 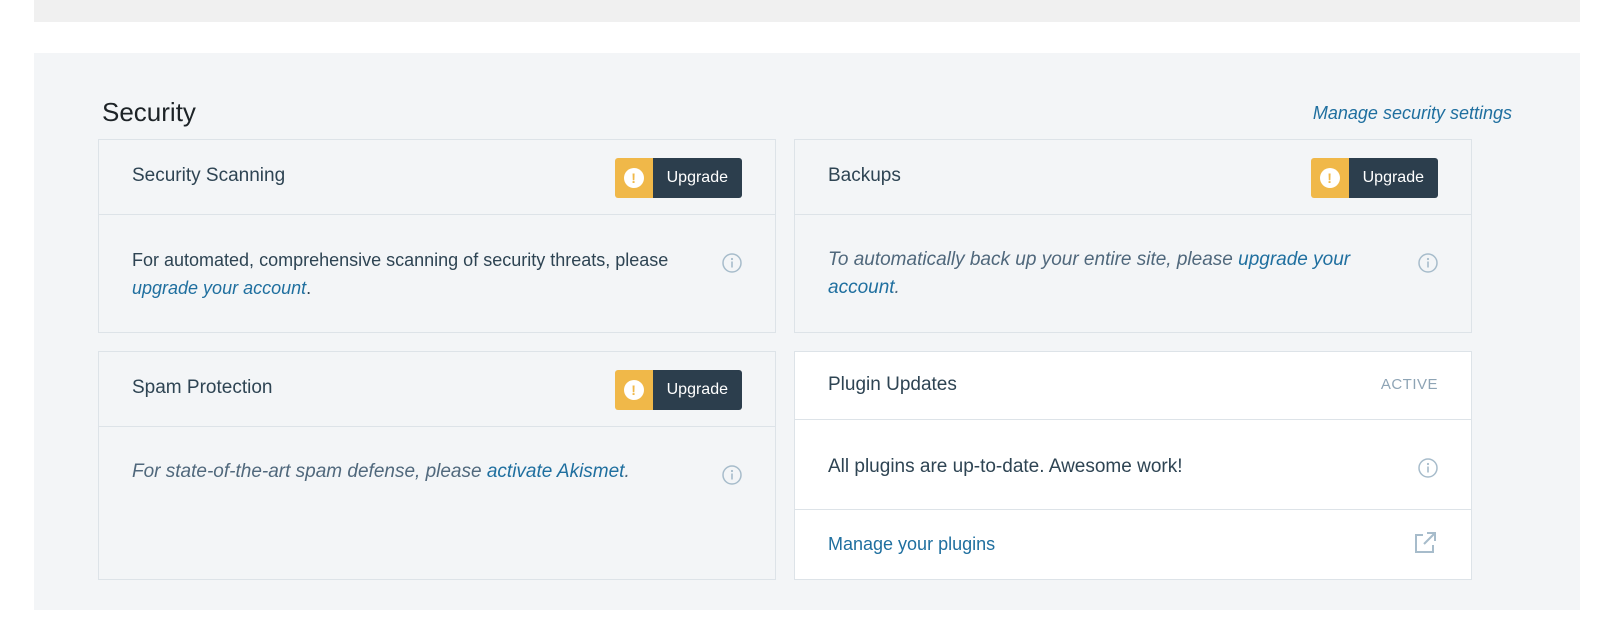 What do you see at coordinates (437, 177) in the screenshot?
I see `card-header: Security Scanning ! Upgrade` at bounding box center [437, 177].